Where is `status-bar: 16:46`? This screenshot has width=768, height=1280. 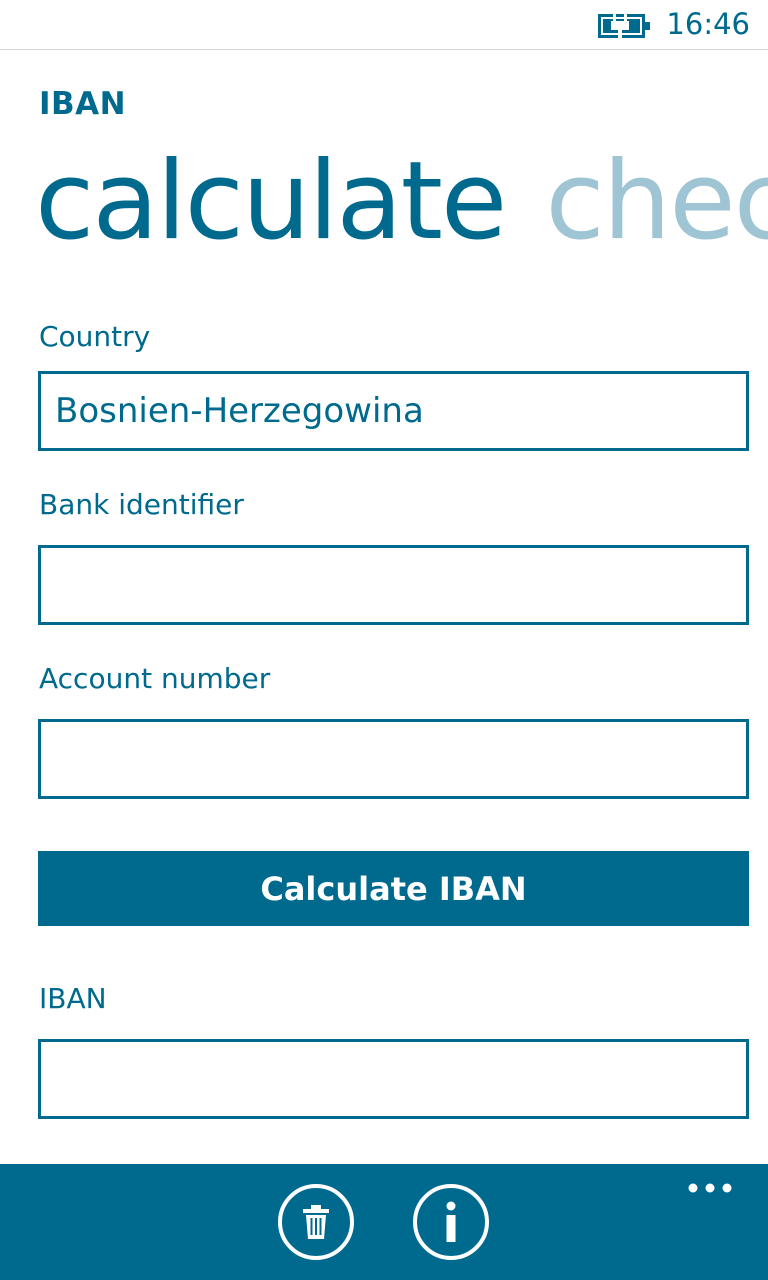
status-bar: 16:46 is located at coordinates (384, 25).